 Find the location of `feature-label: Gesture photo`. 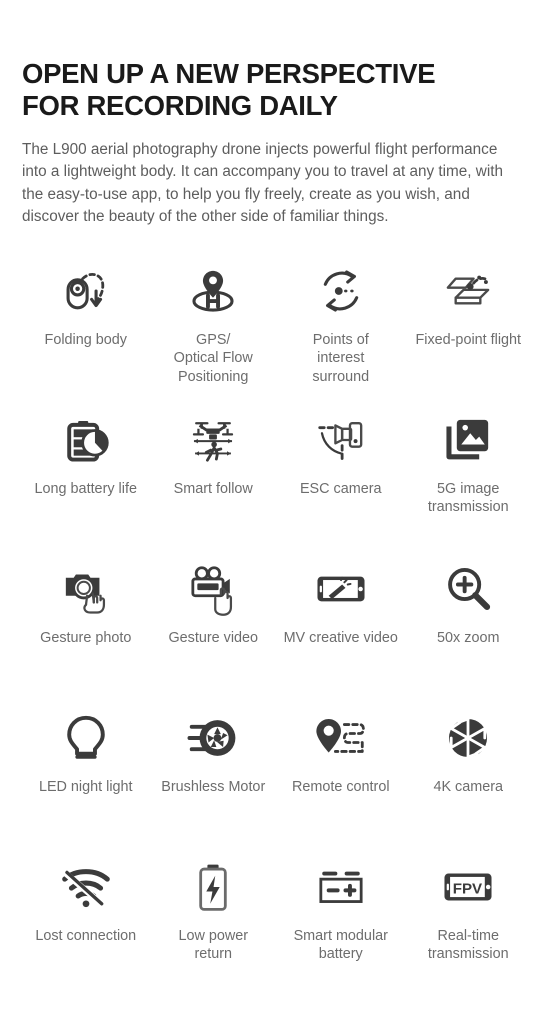

feature-label: Gesture photo is located at coordinates (86, 637).